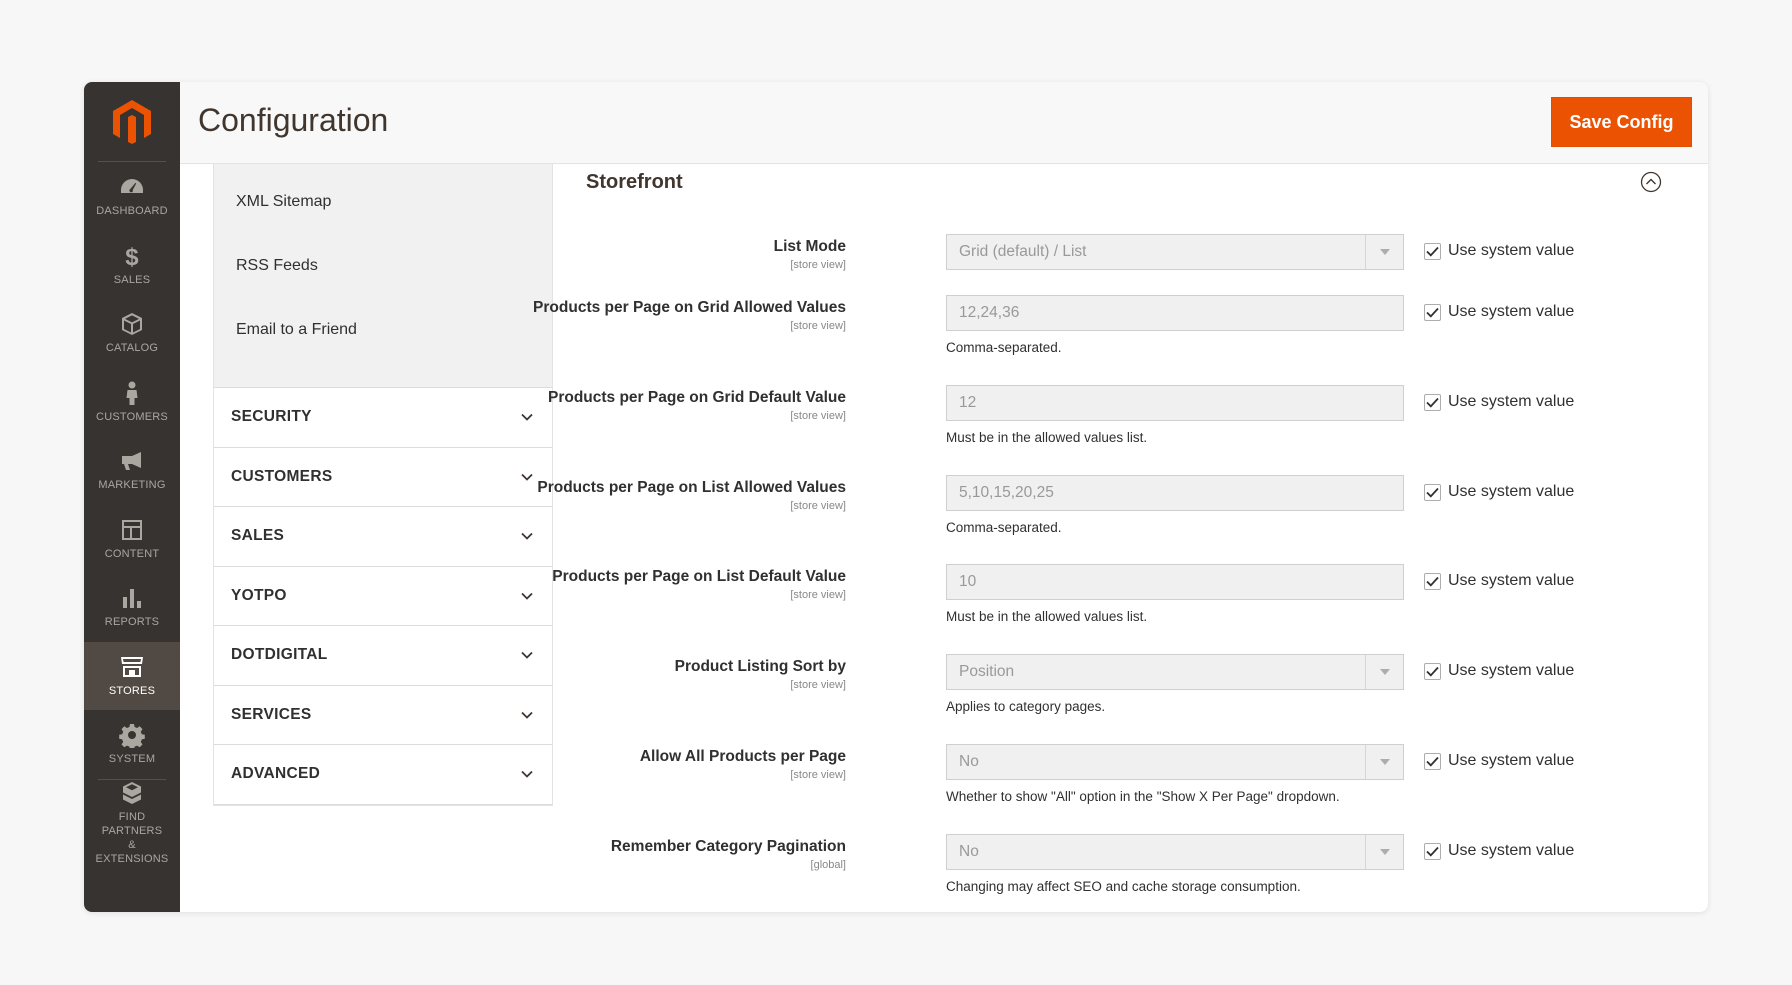  Describe the element at coordinates (1023, 251) in the screenshot. I see `field-value: Grid (default) / List` at that location.